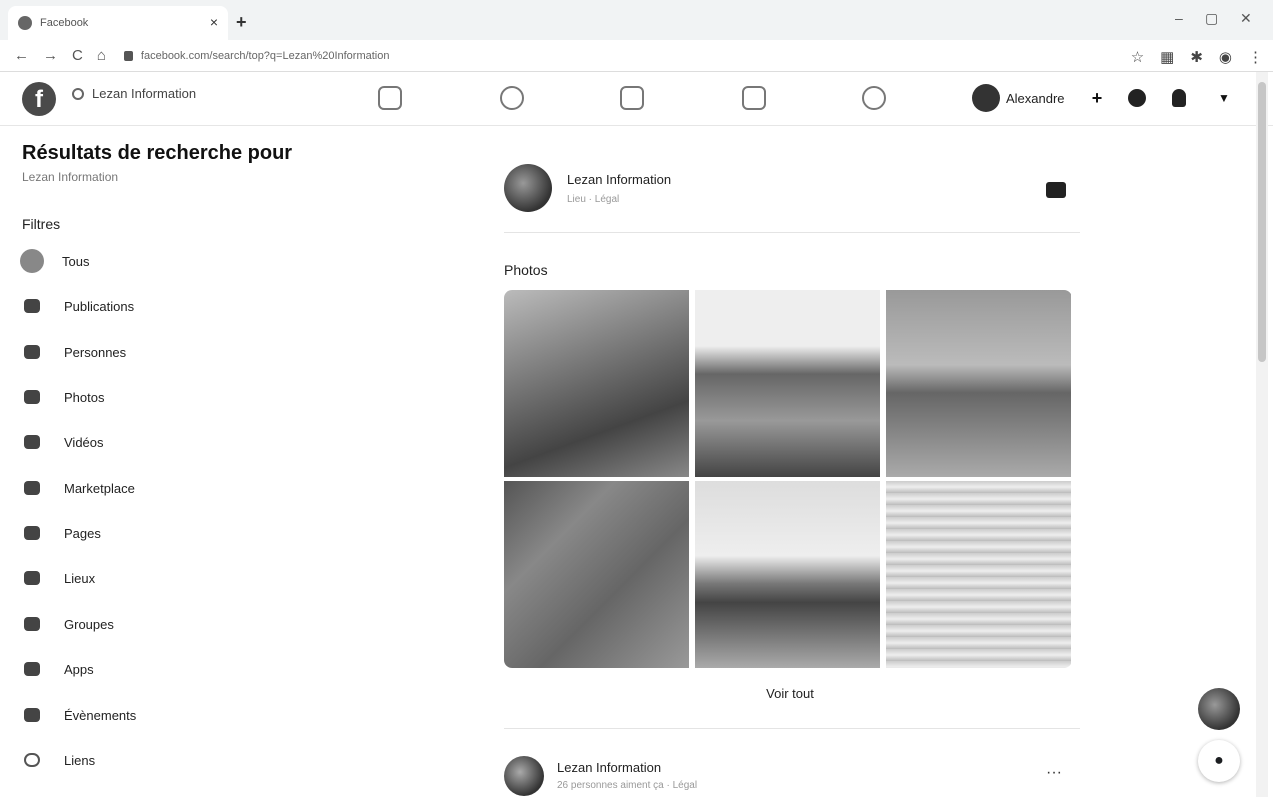  Describe the element at coordinates (172, 488) in the screenshot. I see `filter-marketplace: Marketplace` at that location.